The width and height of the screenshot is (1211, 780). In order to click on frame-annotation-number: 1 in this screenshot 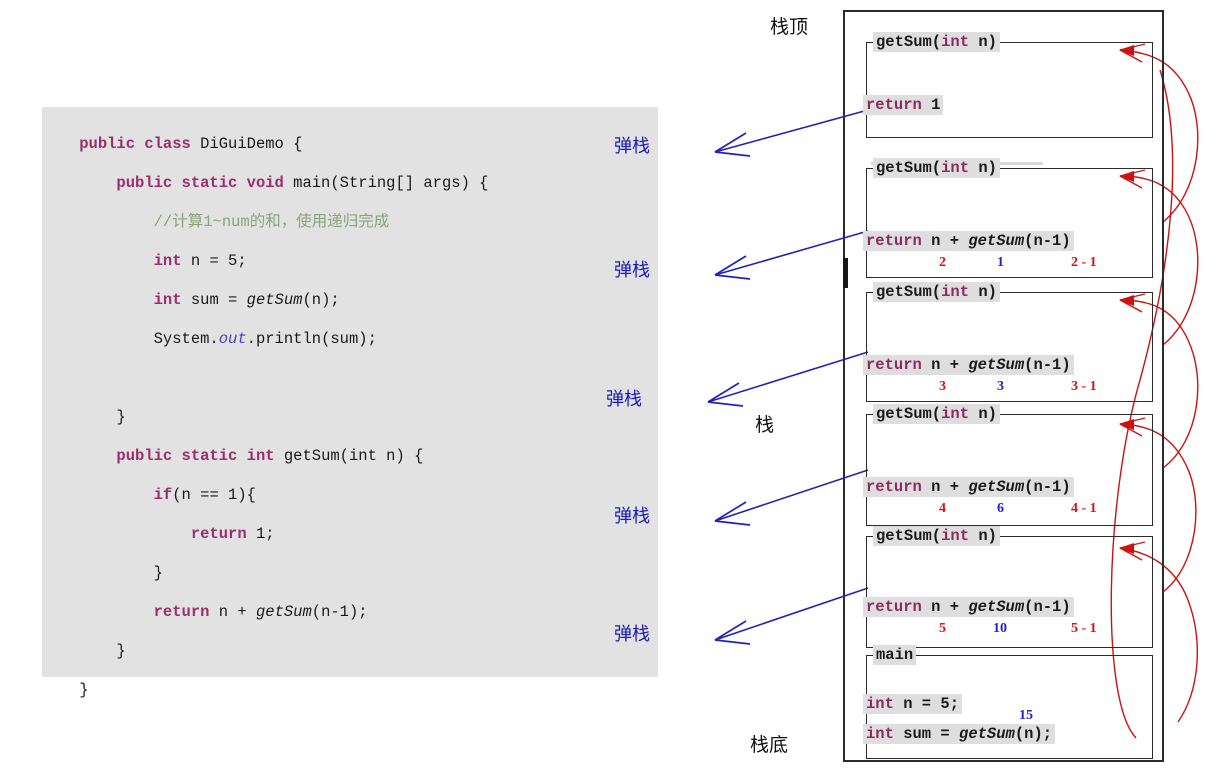, I will do `click(1000, 262)`.